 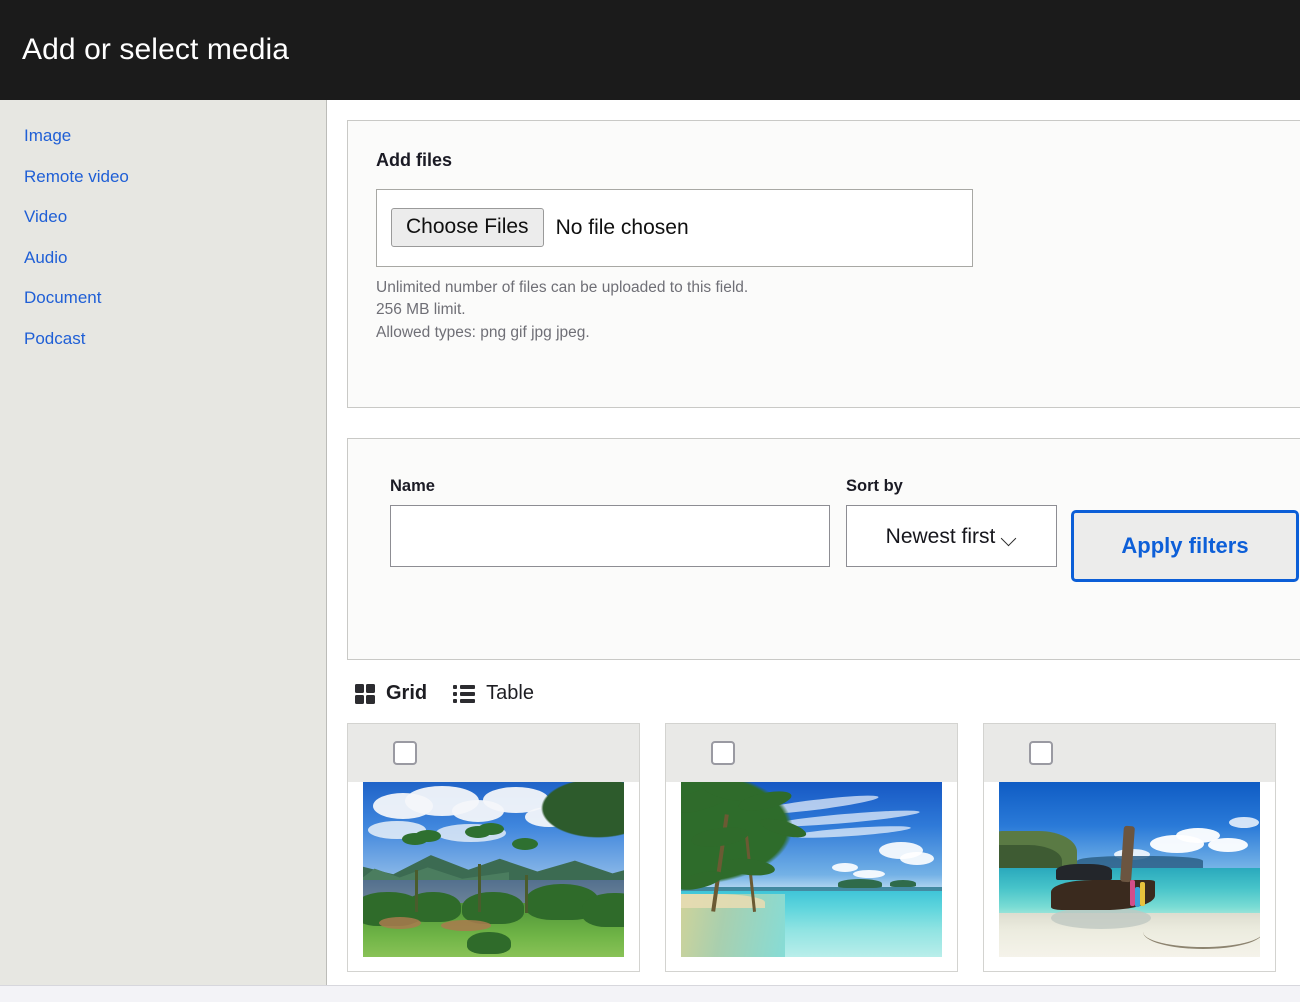 I want to click on sidebar-item-image: Image, so click(x=163, y=136).